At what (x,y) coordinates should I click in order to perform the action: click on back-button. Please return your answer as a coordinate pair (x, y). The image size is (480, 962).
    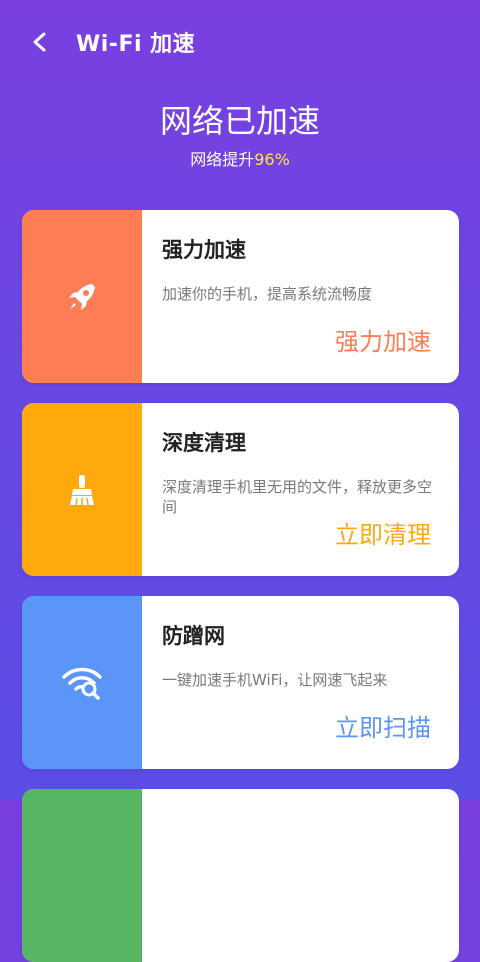
    Looking at the image, I should click on (40, 42).